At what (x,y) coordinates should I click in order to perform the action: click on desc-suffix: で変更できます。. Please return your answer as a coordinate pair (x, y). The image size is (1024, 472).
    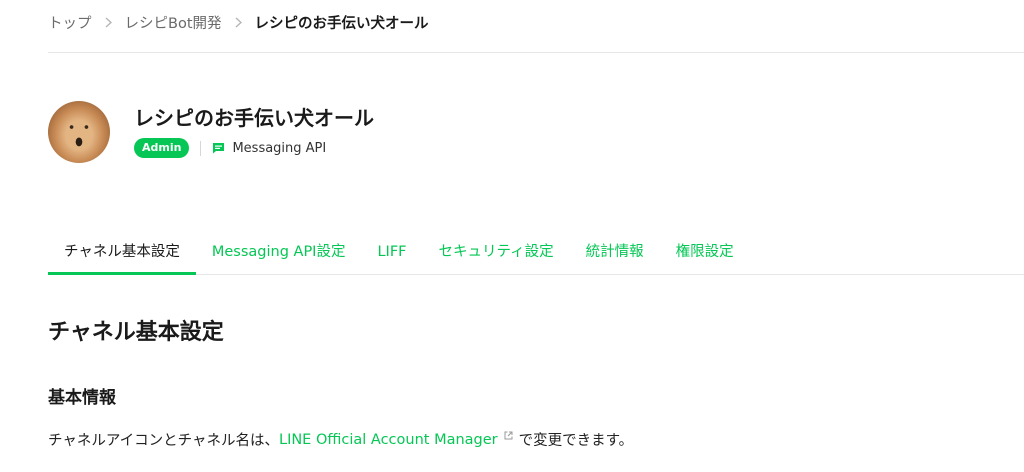
    Looking at the image, I should click on (576, 441).